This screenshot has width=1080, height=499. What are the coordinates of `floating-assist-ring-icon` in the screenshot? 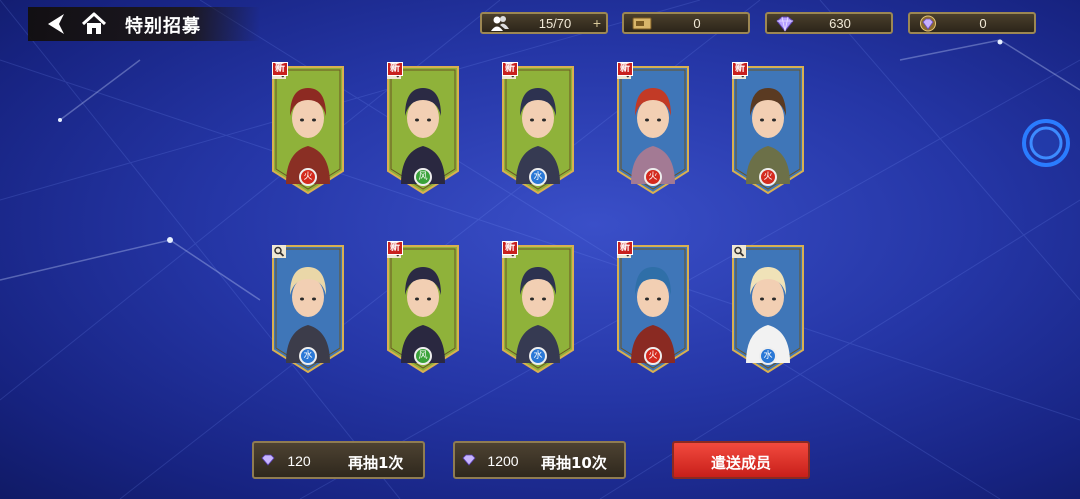 It's located at (1046, 143).